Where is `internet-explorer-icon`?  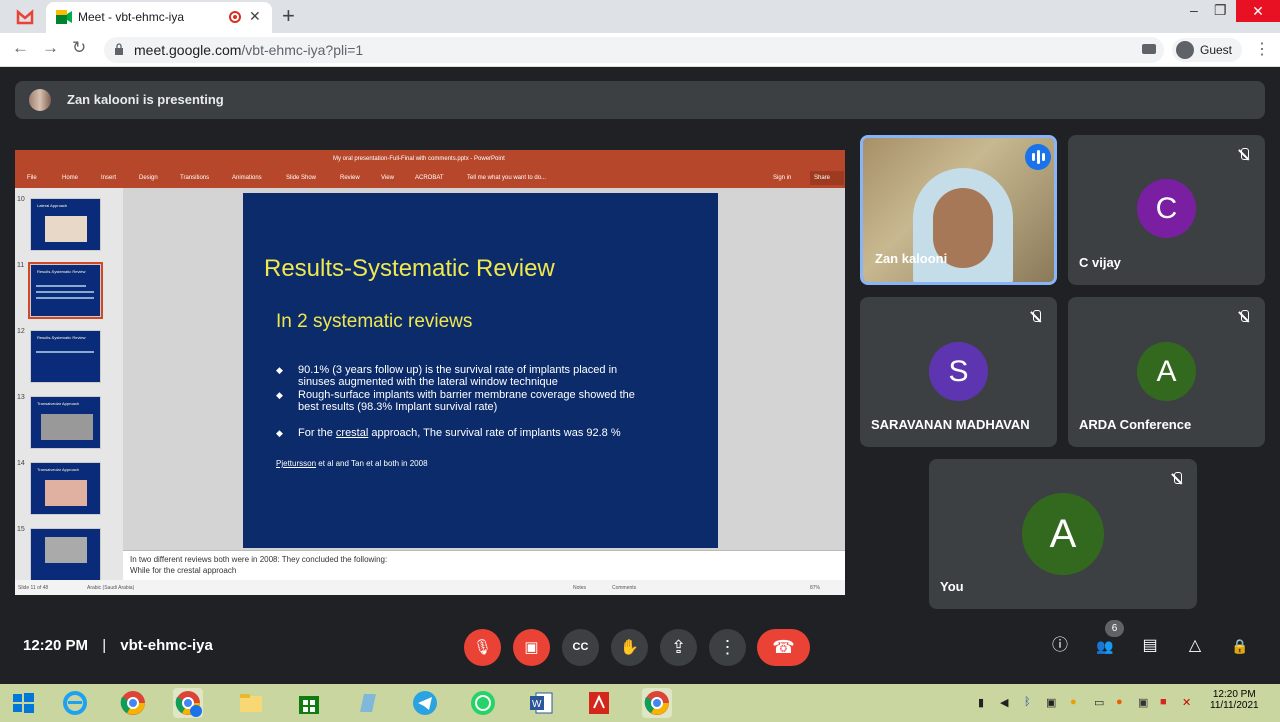 internet-explorer-icon is located at coordinates (75, 703).